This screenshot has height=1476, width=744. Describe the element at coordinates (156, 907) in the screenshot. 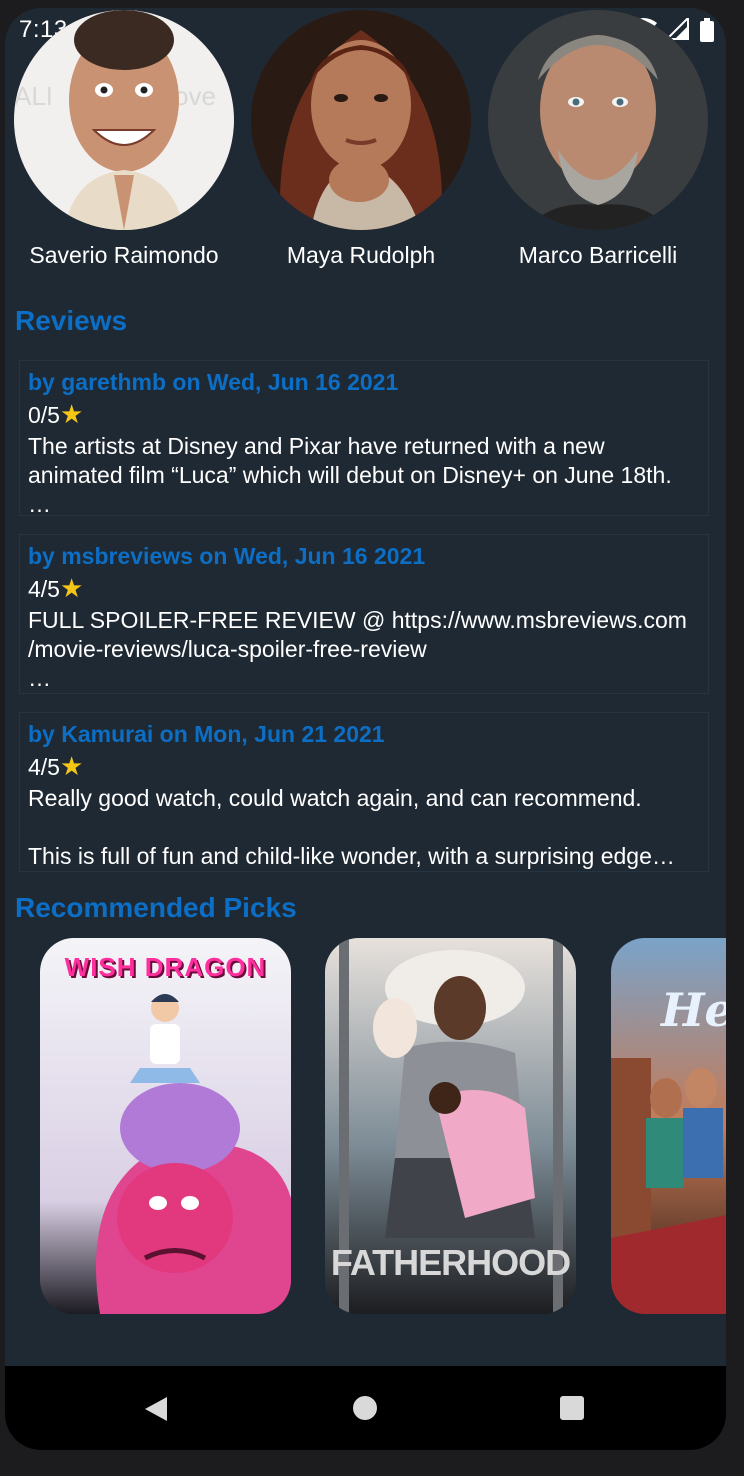

I see `recommended-heading: Recommended Picks` at that location.